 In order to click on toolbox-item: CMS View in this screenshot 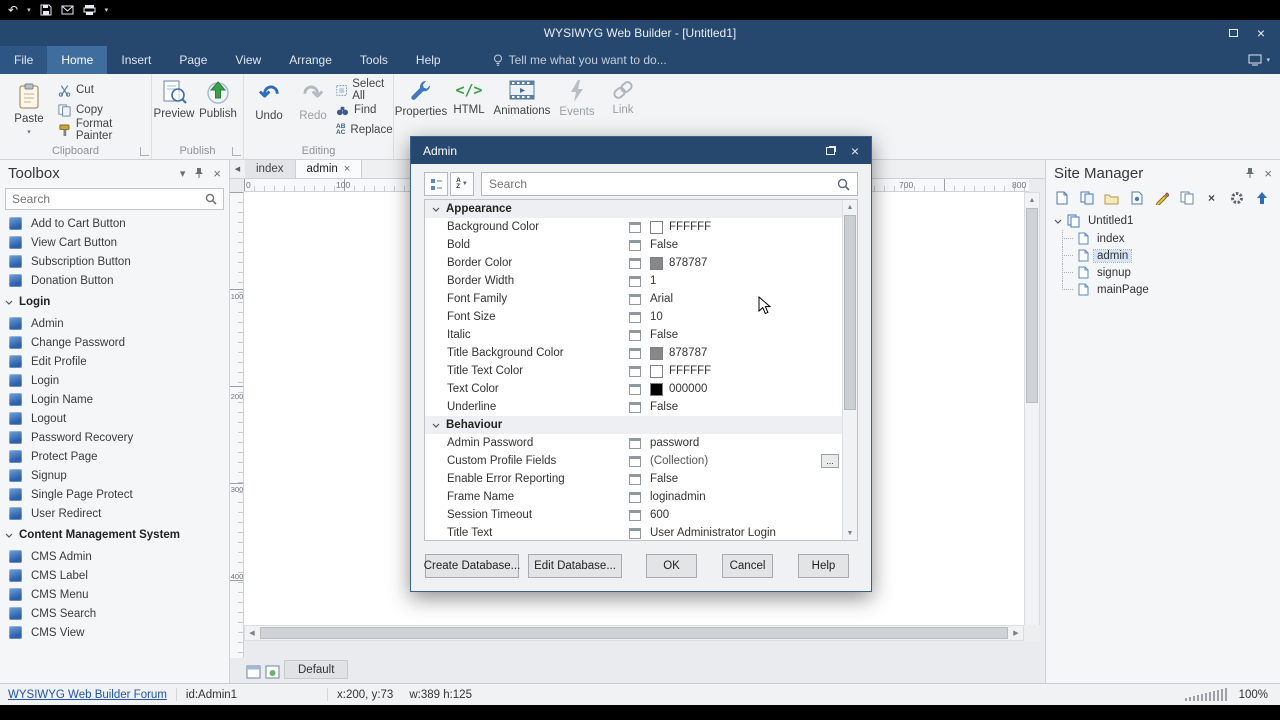, I will do `click(114, 632)`.